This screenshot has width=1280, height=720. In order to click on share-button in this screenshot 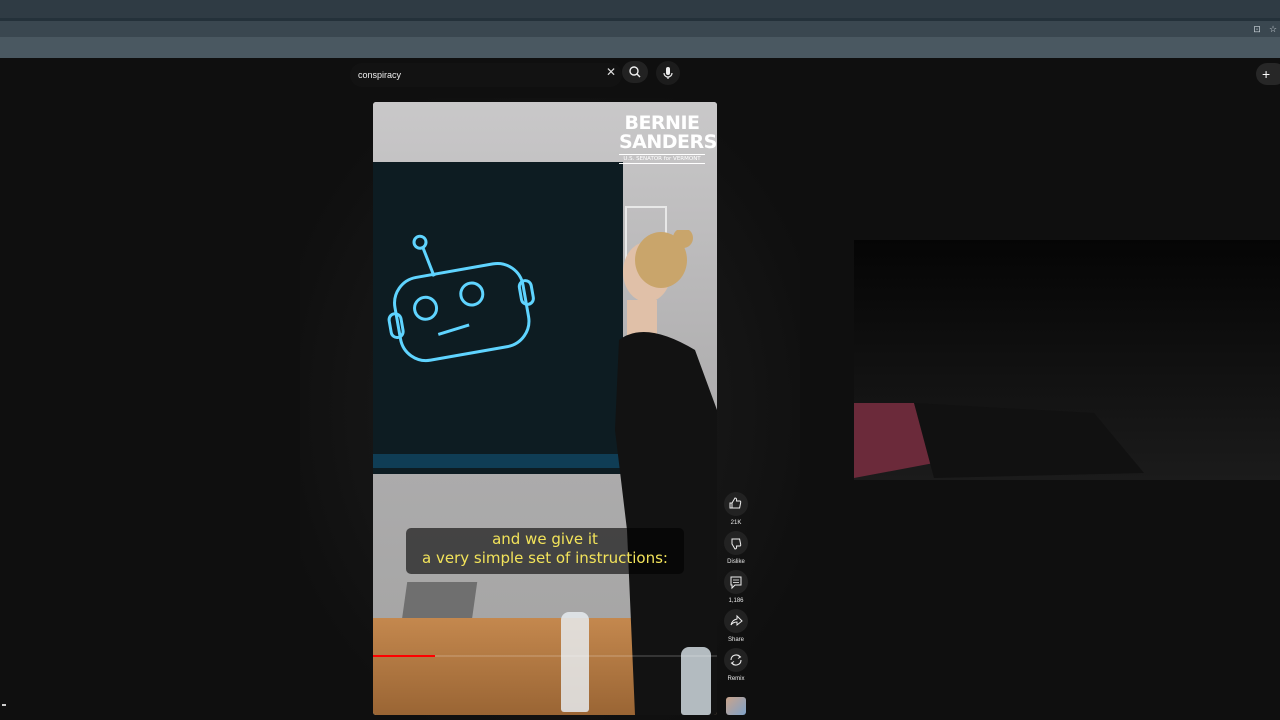, I will do `click(736, 621)`.